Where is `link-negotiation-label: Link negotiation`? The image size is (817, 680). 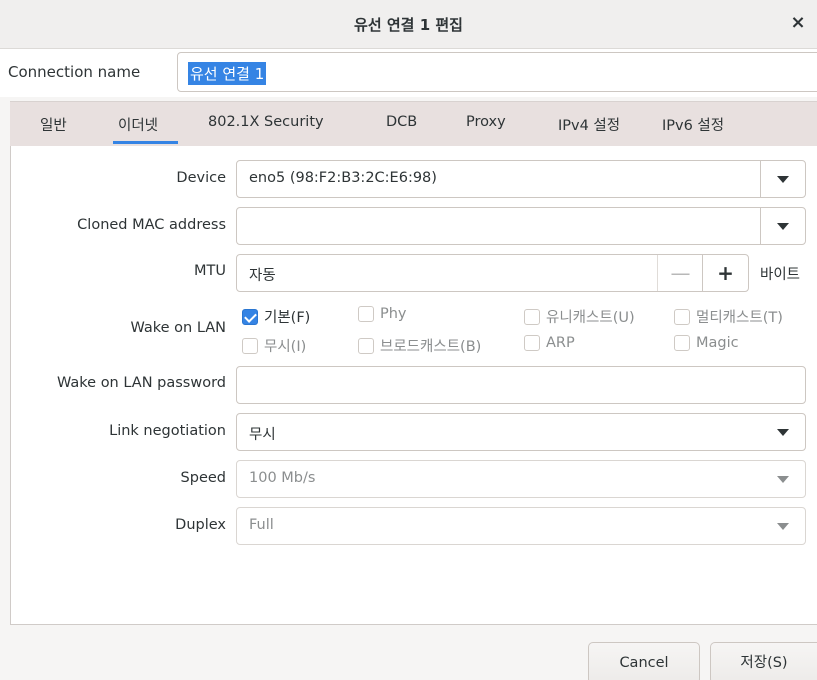
link-negotiation-label: Link negotiation is located at coordinates (167, 431).